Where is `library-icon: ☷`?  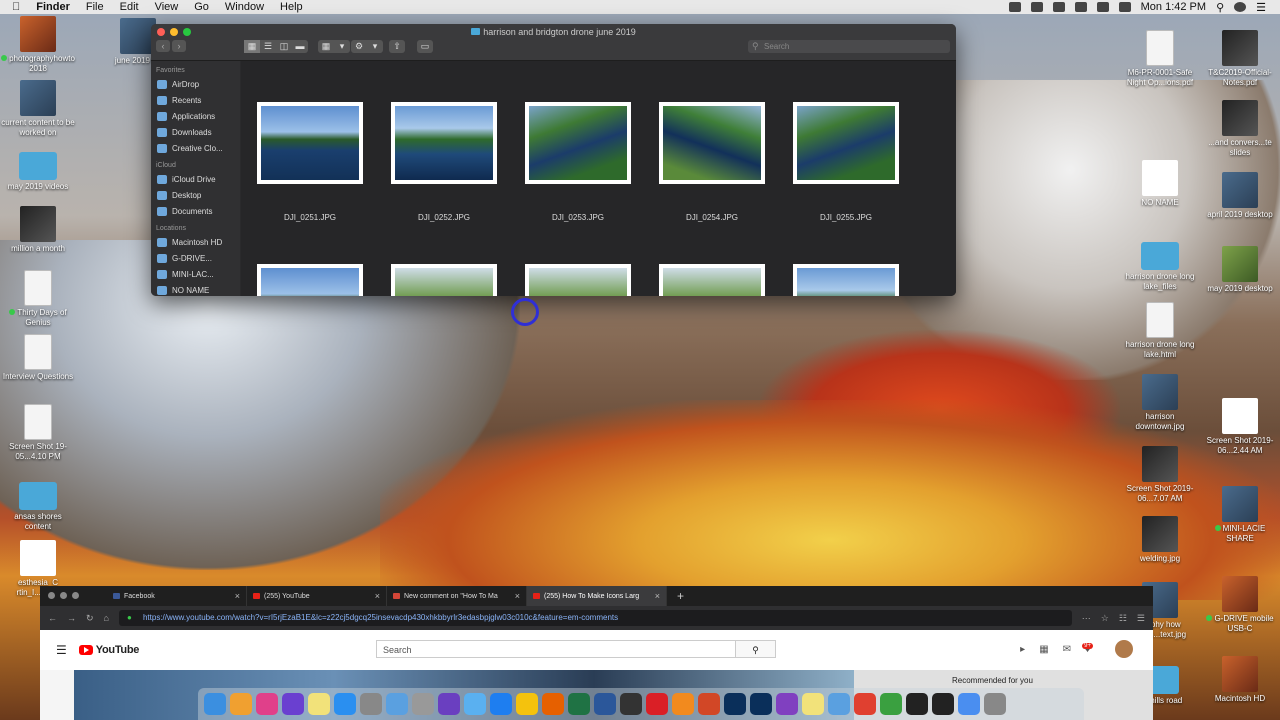
library-icon: ☷ is located at coordinates (1123, 618).